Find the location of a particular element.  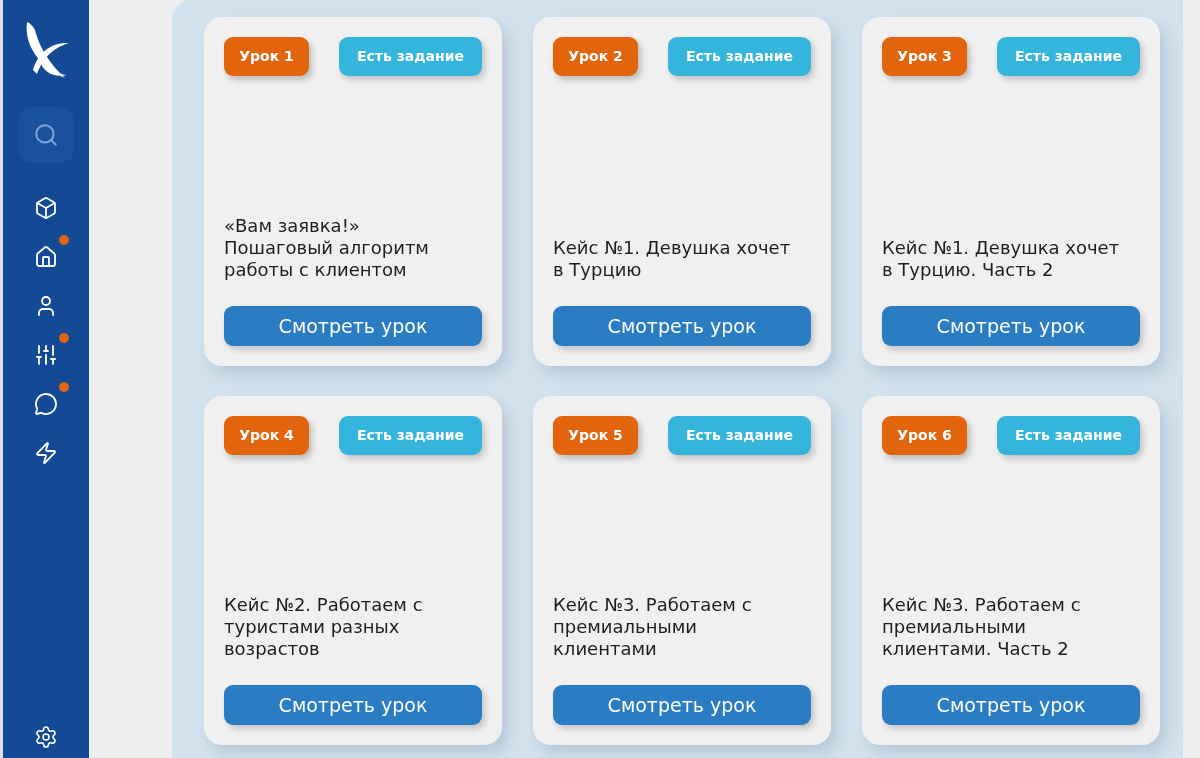

settings-icon is located at coordinates (46, 737).